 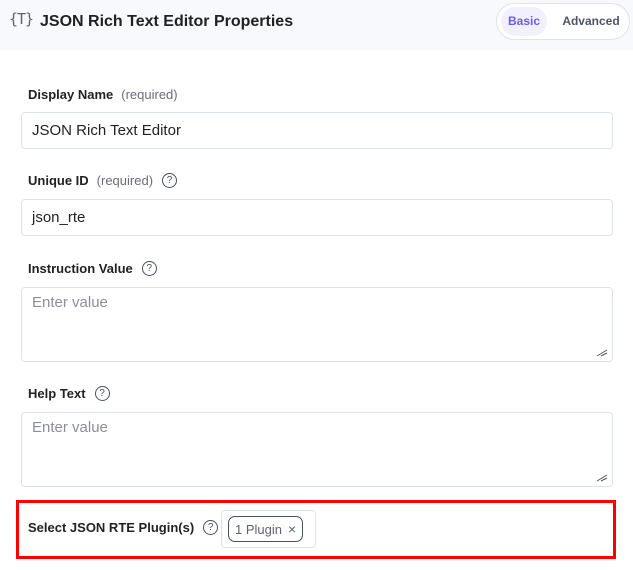 What do you see at coordinates (292, 529) in the screenshot?
I see `close-icon: ×` at bounding box center [292, 529].